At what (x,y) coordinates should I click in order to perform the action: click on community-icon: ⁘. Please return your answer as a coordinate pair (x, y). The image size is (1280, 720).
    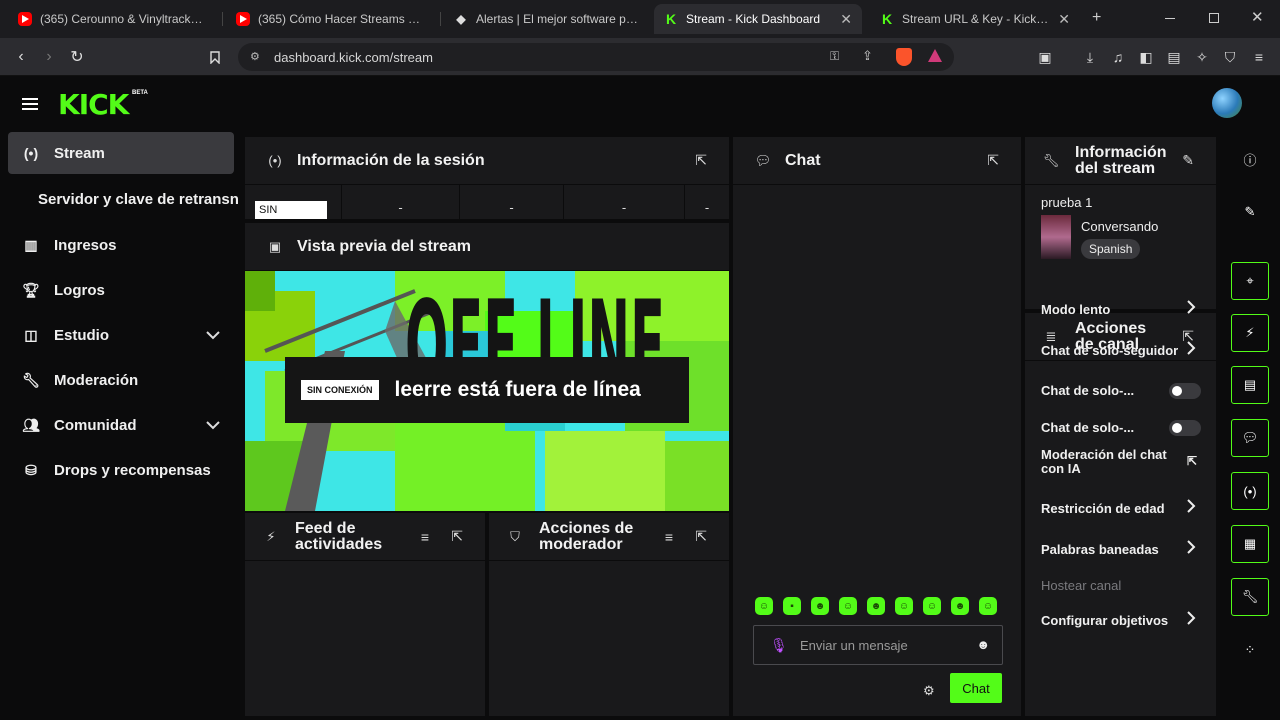
    Looking at the image, I should click on (1250, 650).